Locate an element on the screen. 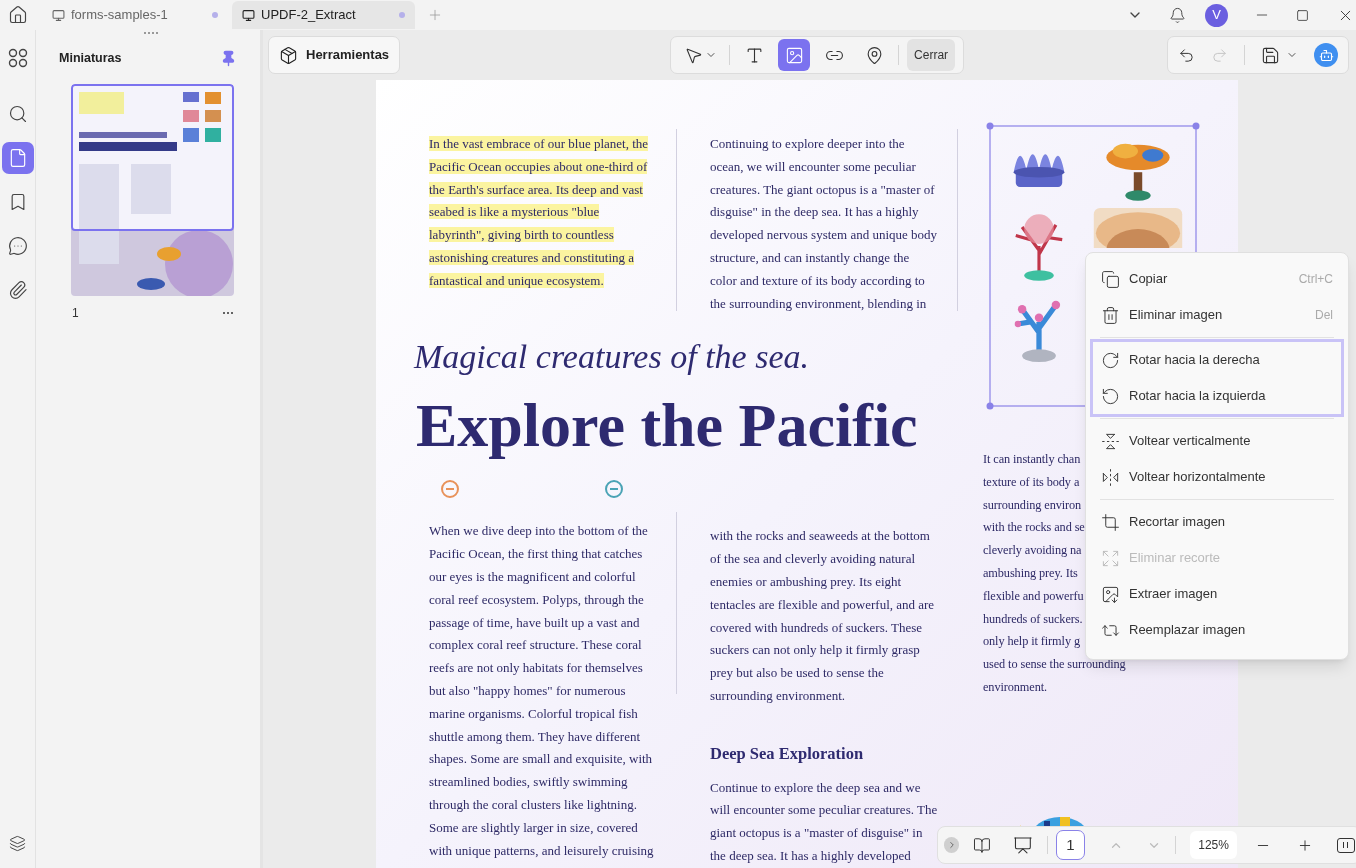  subtitle: Magical creatures of the sea. is located at coordinates (612, 357).